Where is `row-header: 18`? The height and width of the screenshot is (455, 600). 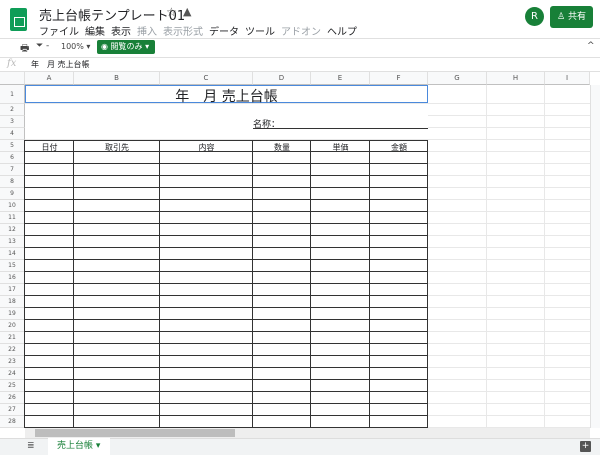
row-header: 18 is located at coordinates (12, 302).